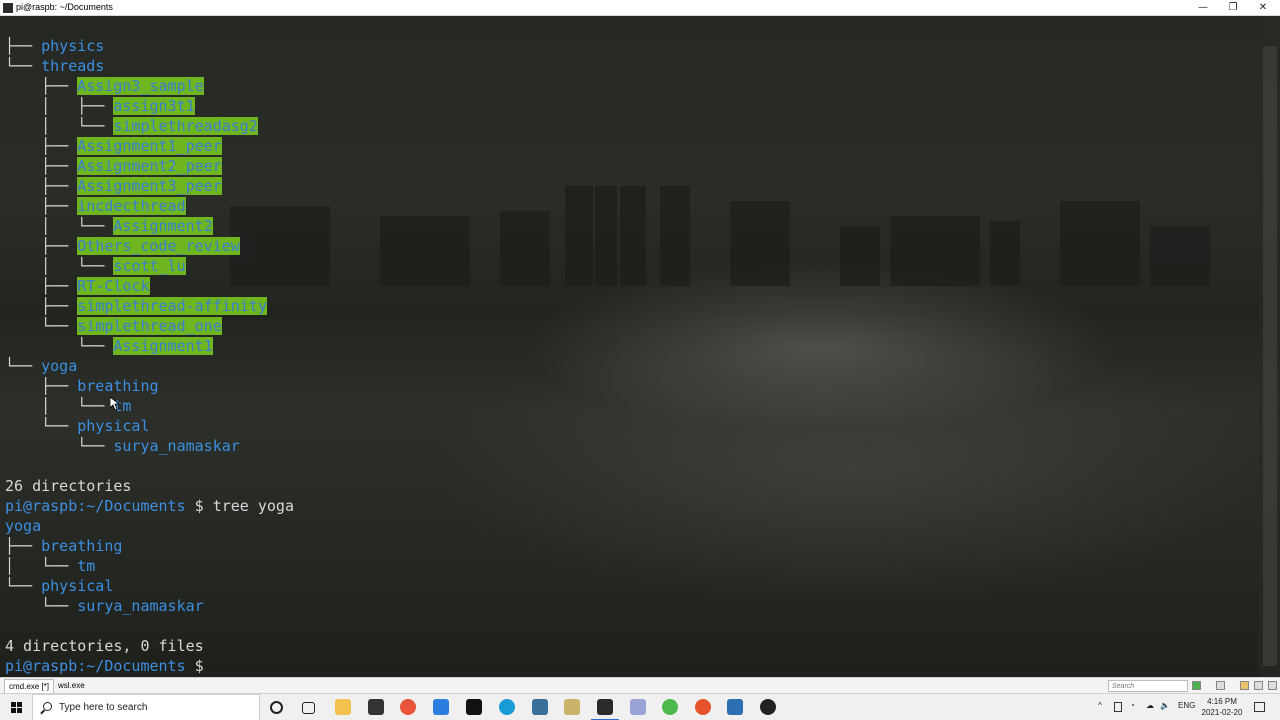 The width and height of the screenshot is (1280, 720). What do you see at coordinates (1150, 705) in the screenshot?
I see `cloud-icon: ☁` at bounding box center [1150, 705].